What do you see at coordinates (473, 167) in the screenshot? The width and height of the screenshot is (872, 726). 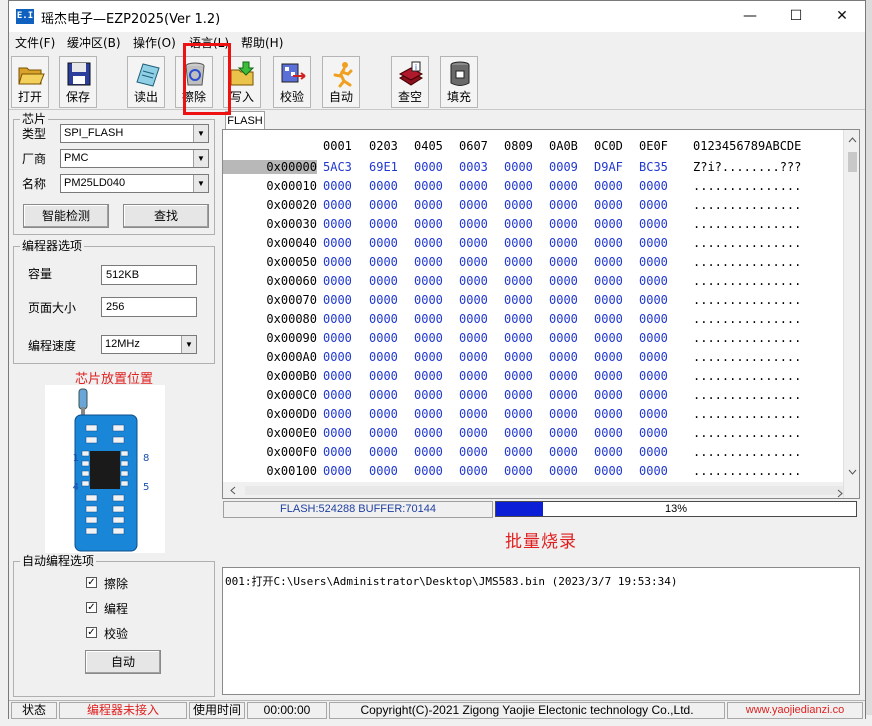 I see `hex-cell: 0003` at bounding box center [473, 167].